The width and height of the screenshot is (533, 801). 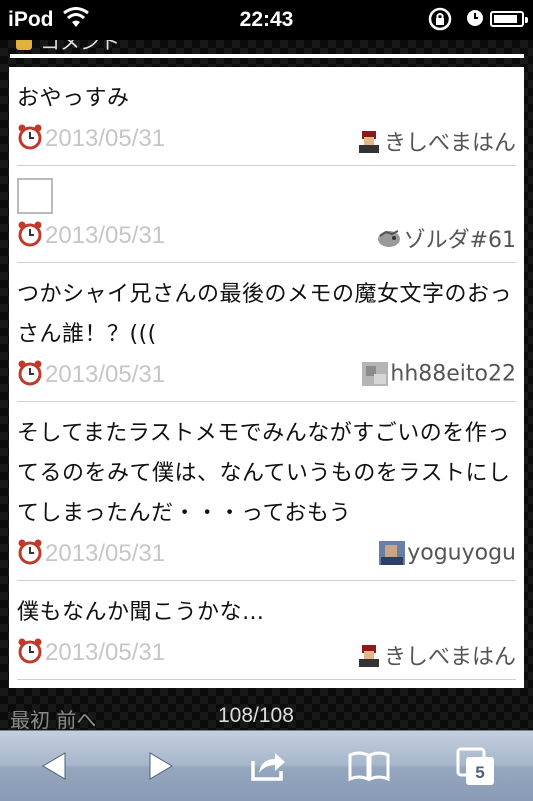 I want to click on page-count: 108/108, so click(x=256, y=715).